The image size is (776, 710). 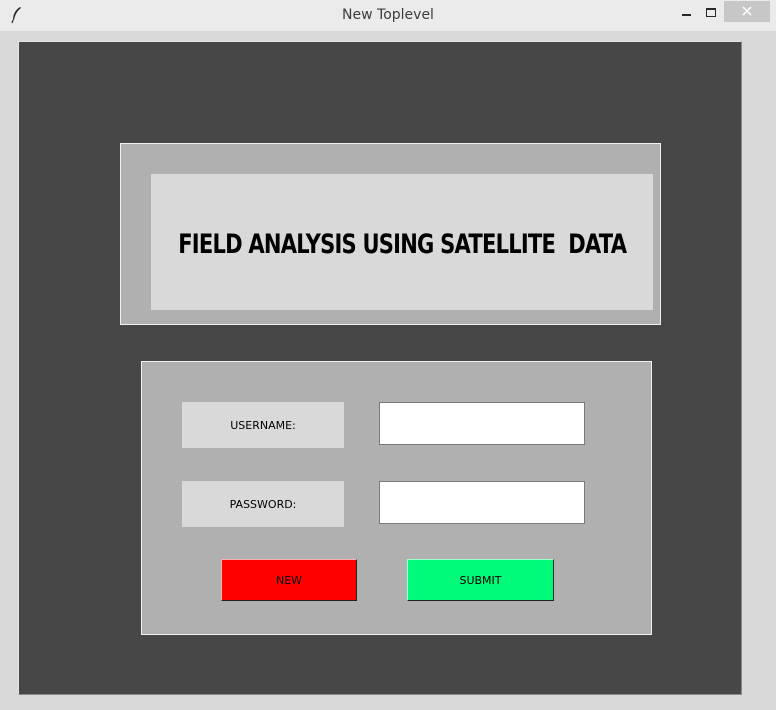 I want to click on app-title: FIELD ANALYSIS USING SATELLITE DATA, so click(x=402, y=244).